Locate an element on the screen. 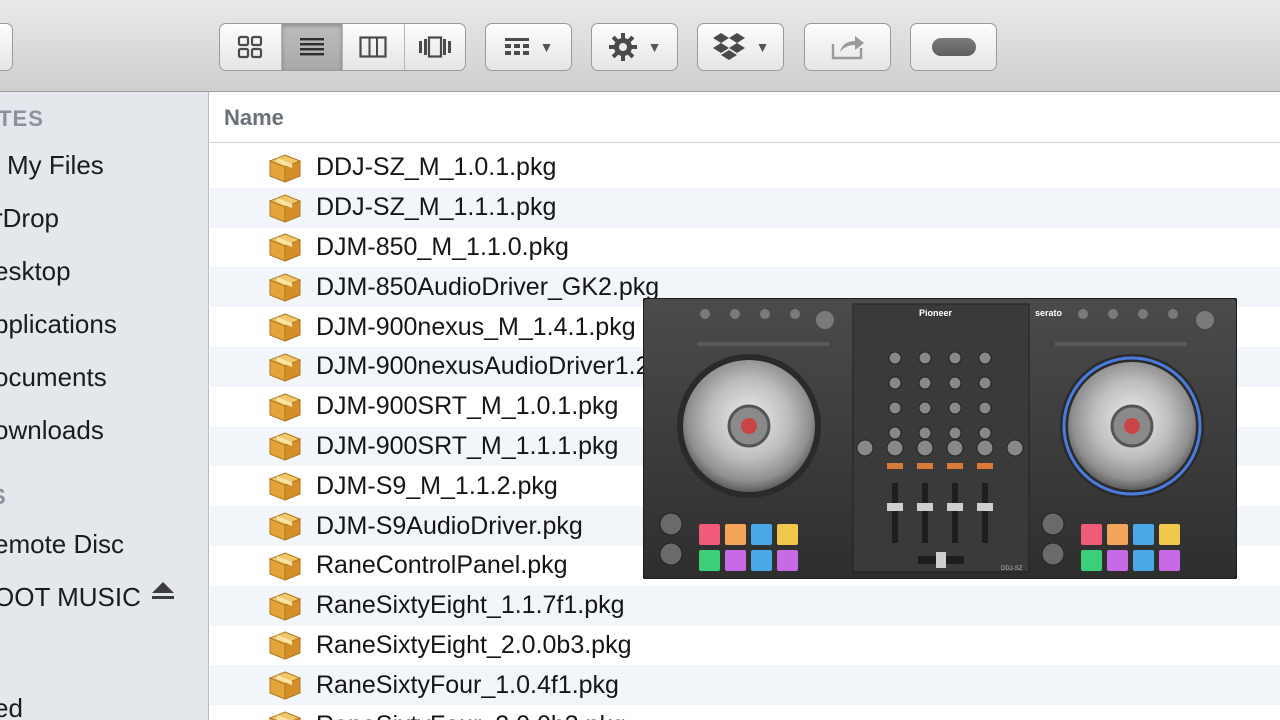 The height and width of the screenshot is (720, 1280). file-row: RaneSixtyEight_2.0.0b3.pkg is located at coordinates (745, 646).